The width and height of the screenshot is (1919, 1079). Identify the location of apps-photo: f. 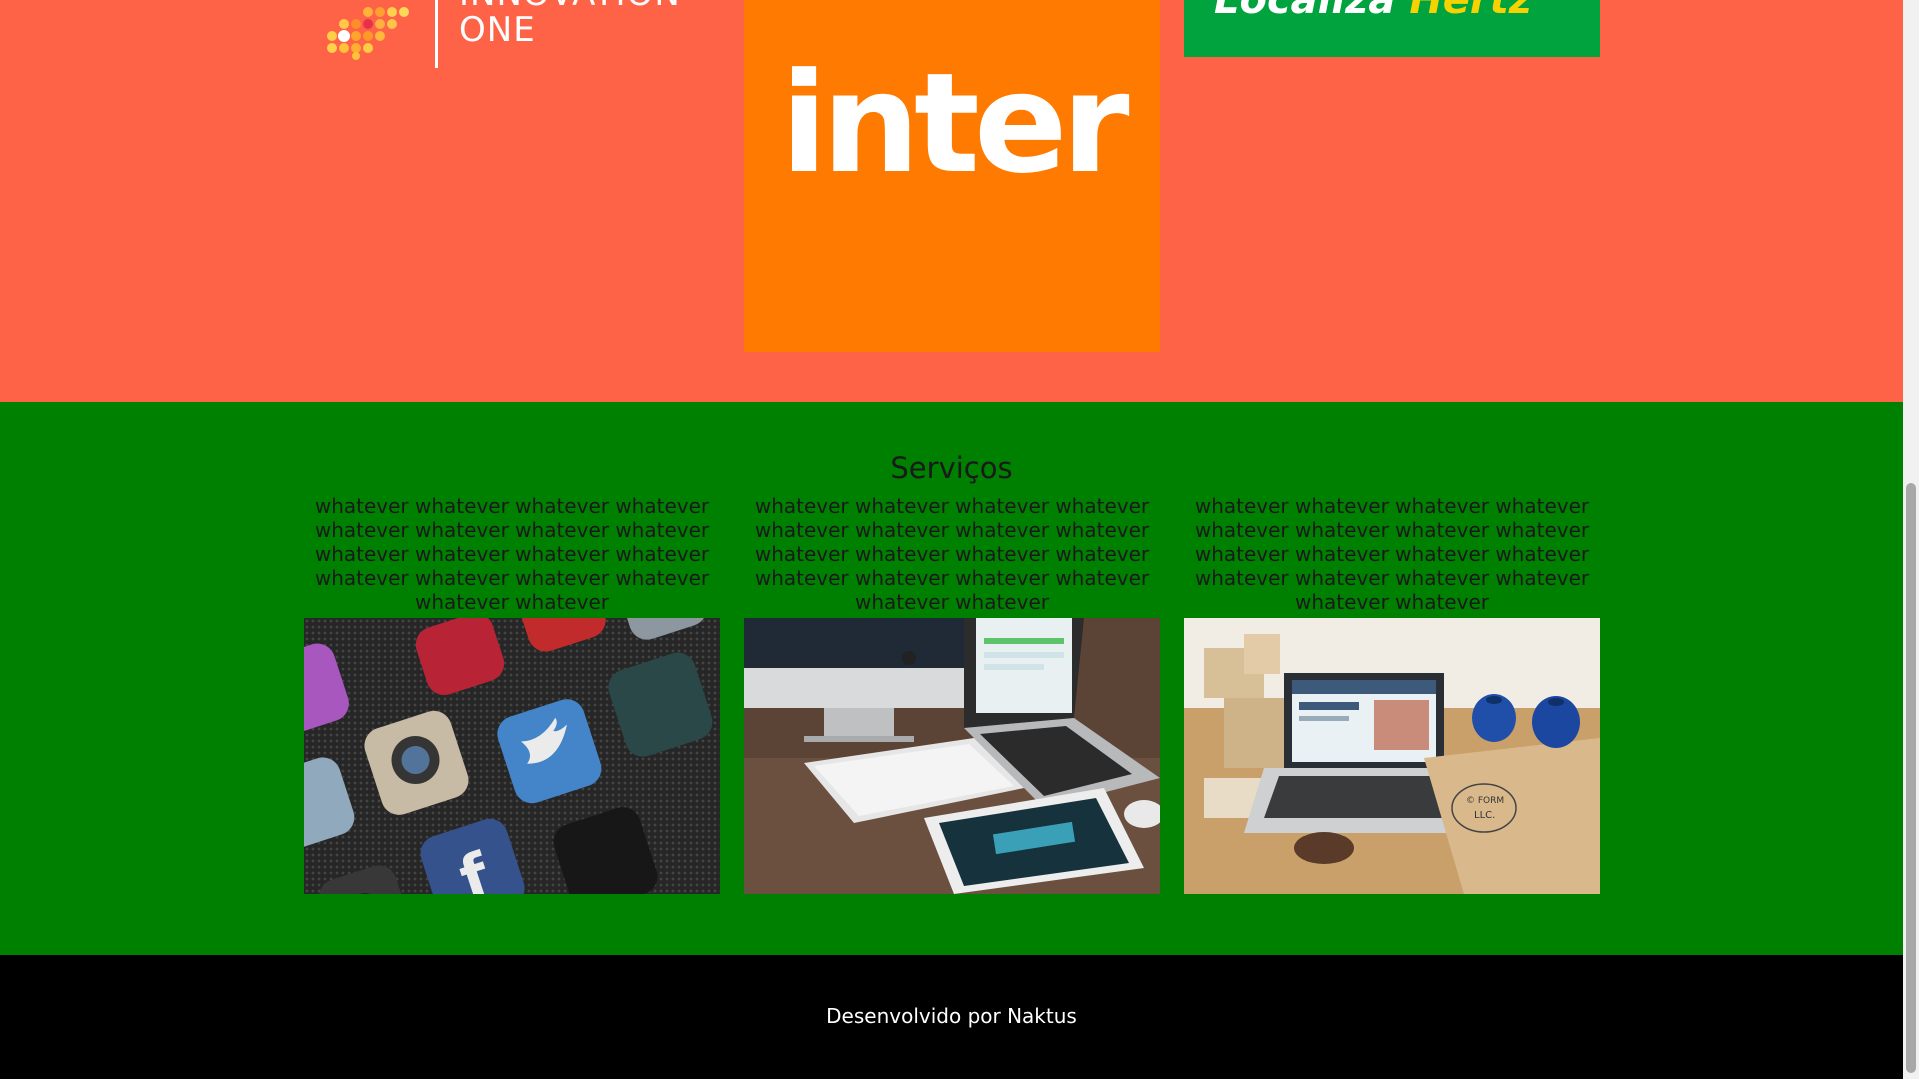
(512, 756).